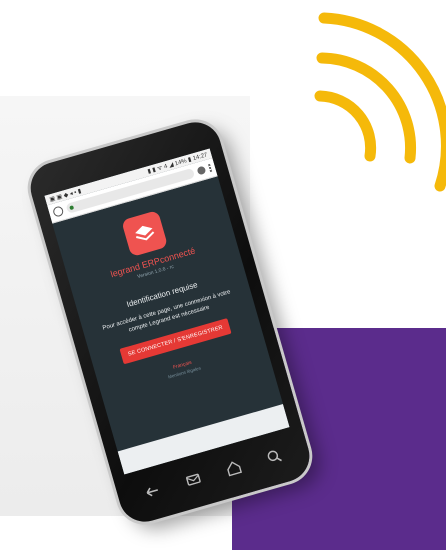  Describe the element at coordinates (153, 491) in the screenshot. I see `back-icon` at that location.